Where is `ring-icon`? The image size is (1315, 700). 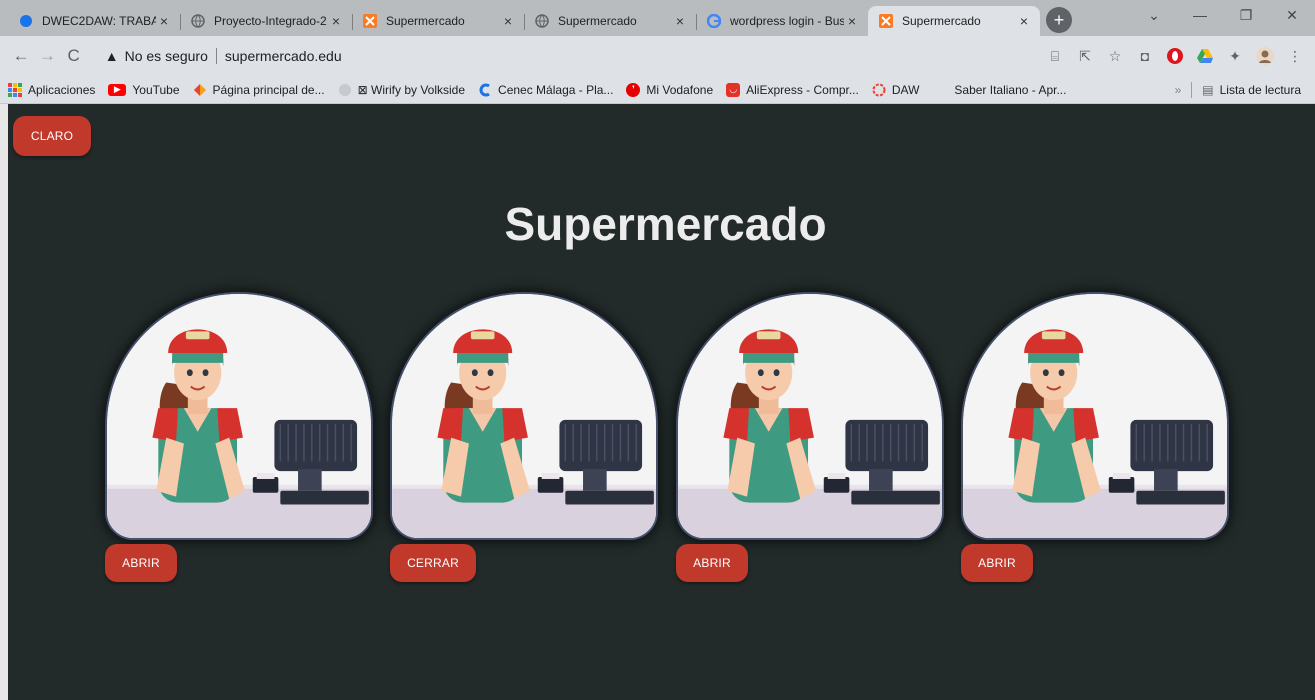
ring-icon is located at coordinates (879, 90).